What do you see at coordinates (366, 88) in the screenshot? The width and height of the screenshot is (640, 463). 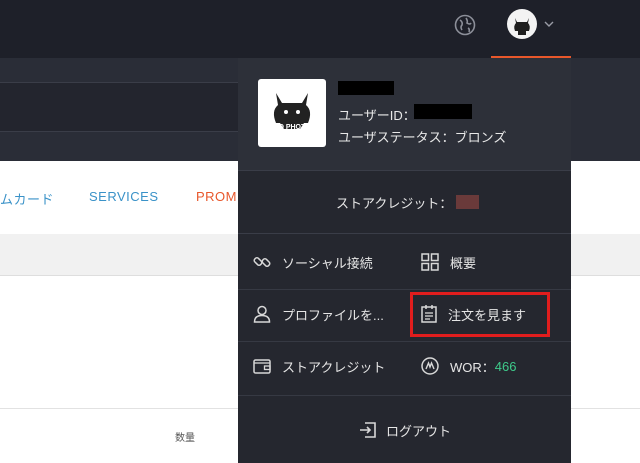 I see `username-redacted` at bounding box center [366, 88].